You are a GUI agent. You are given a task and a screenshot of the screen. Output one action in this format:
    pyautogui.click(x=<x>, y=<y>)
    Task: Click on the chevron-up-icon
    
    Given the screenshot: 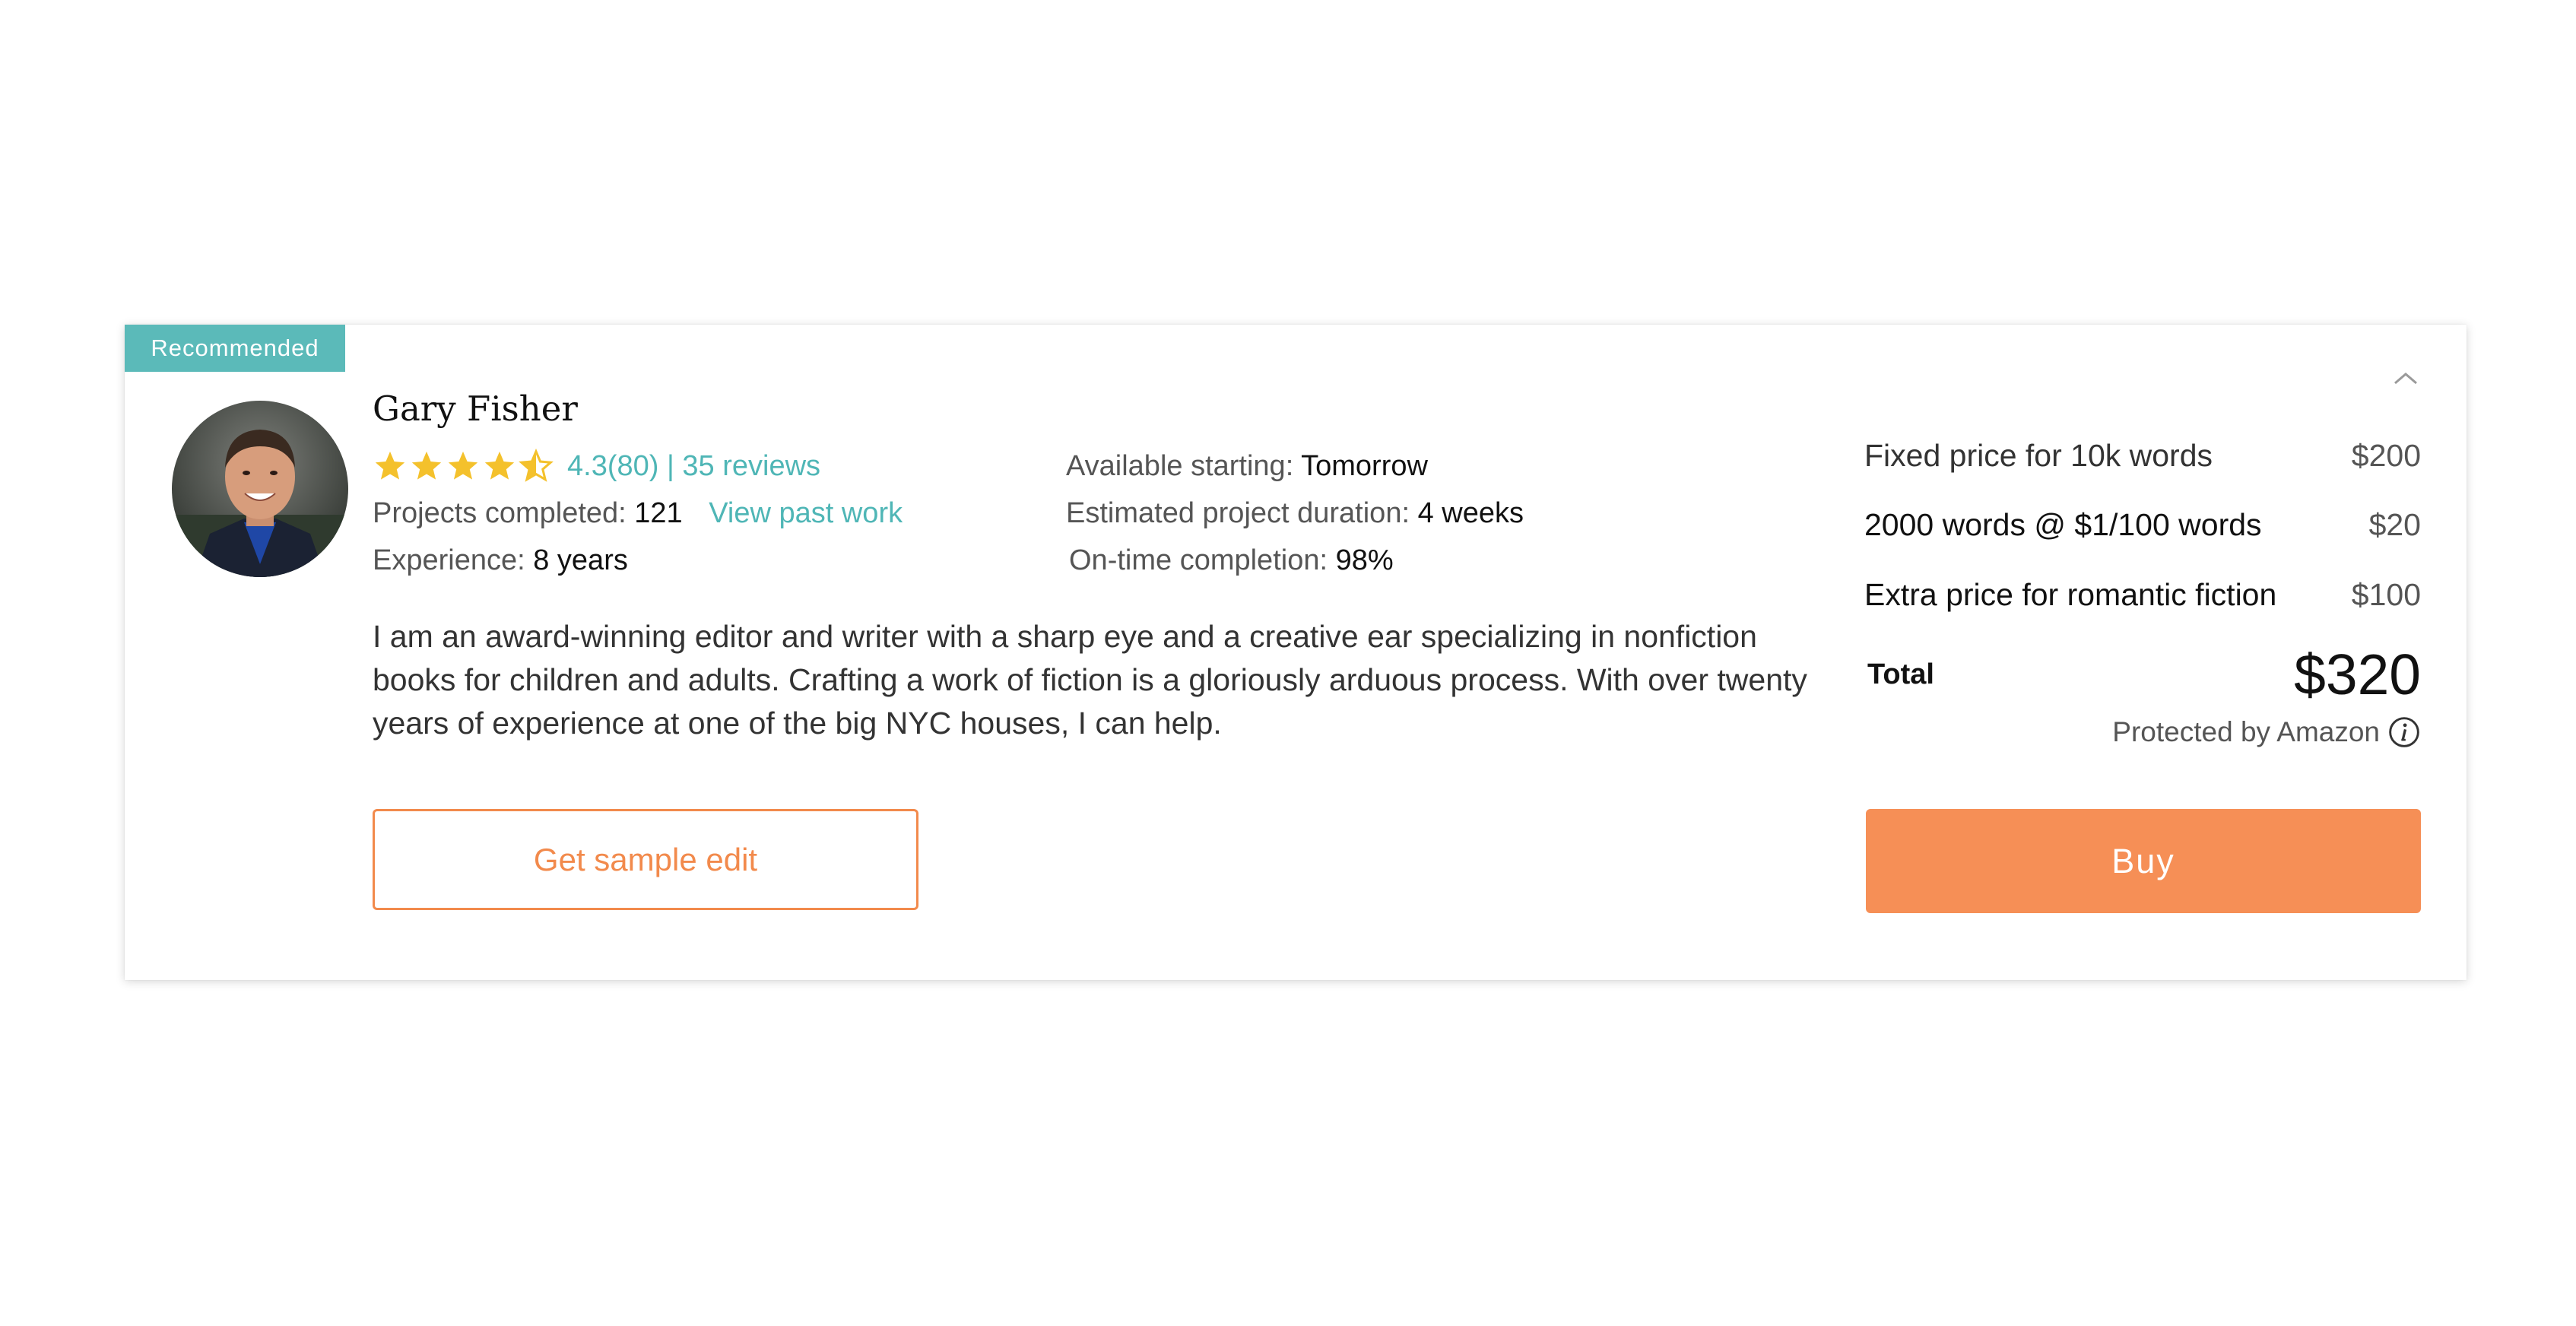 What is the action you would take?
    pyautogui.click(x=2406, y=377)
    